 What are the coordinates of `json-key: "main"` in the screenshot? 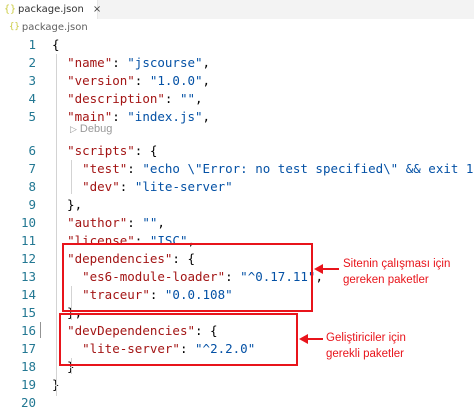 It's located at (90, 116).